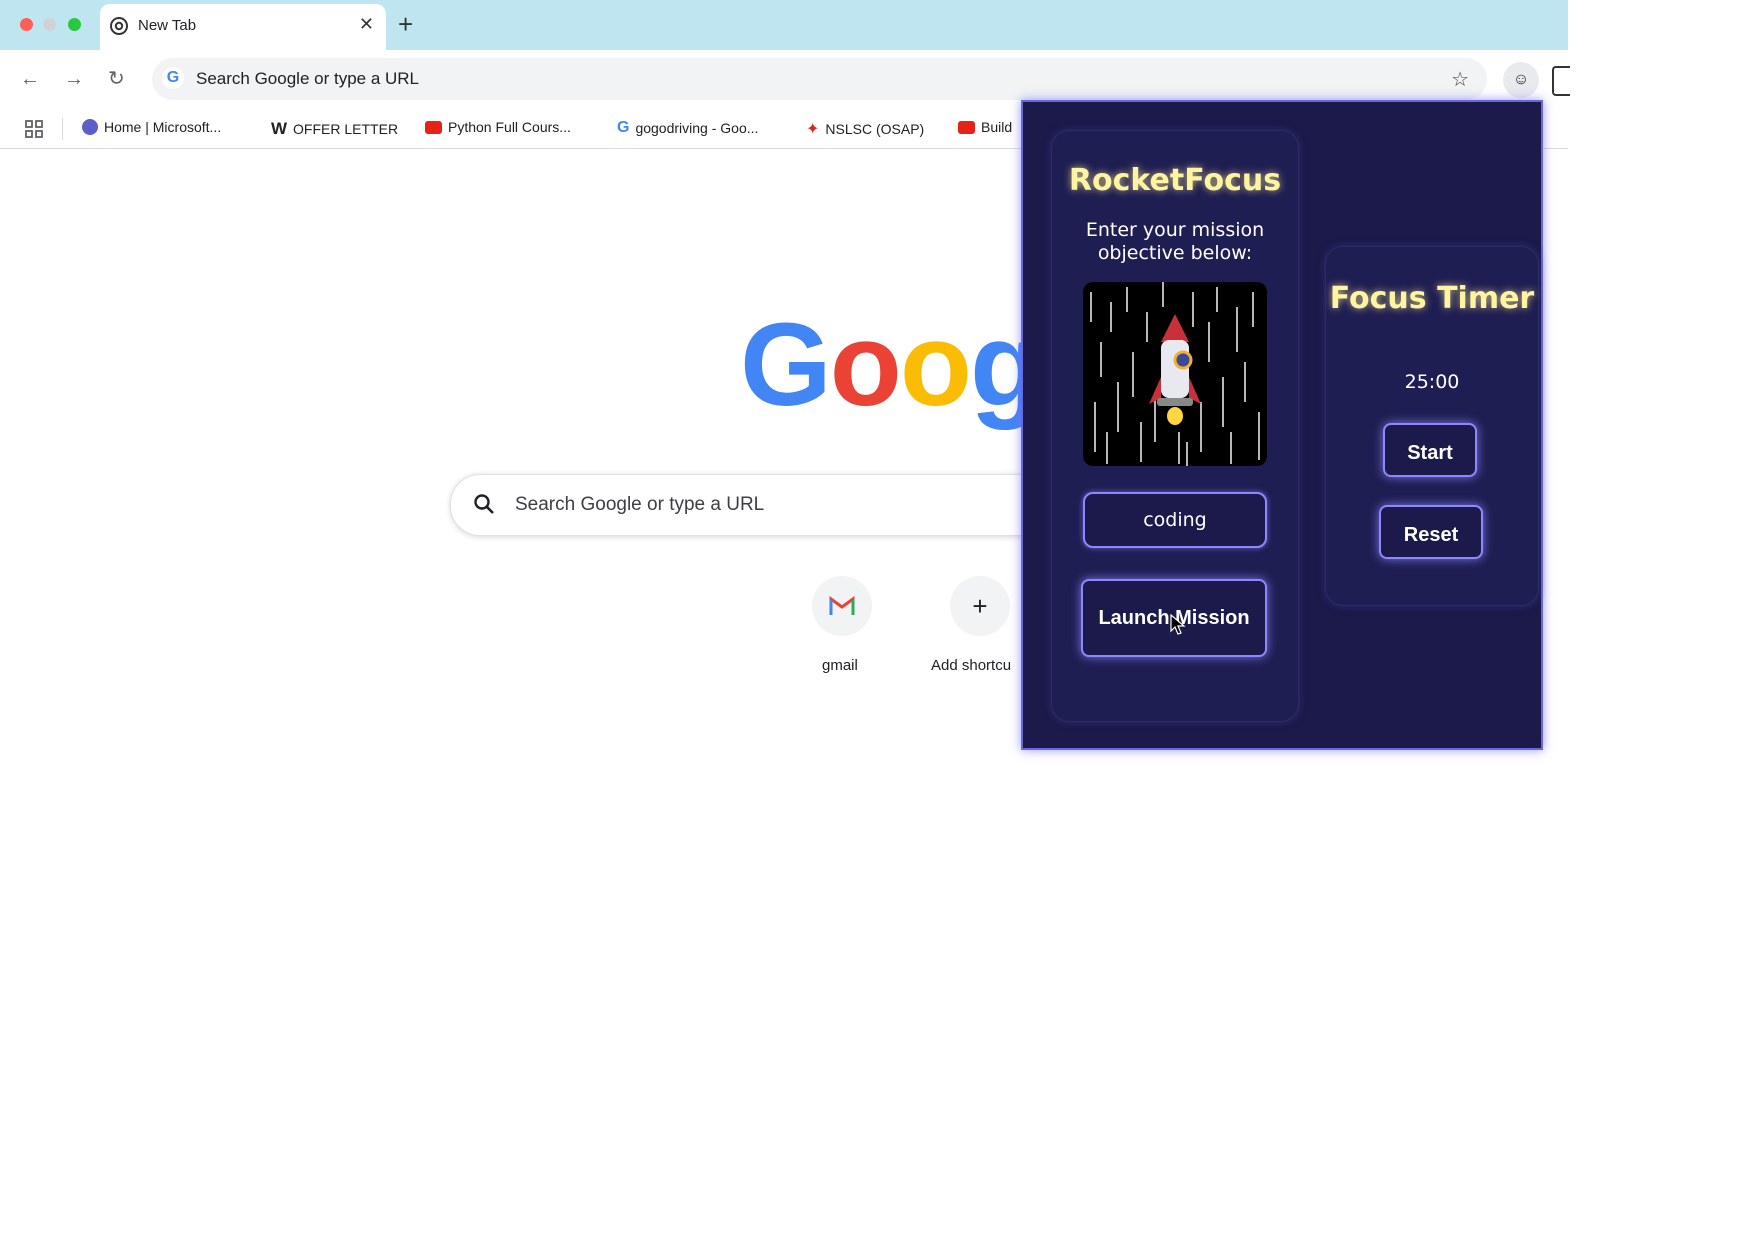 Image resolution: width=1763 pixels, height=1259 pixels. What do you see at coordinates (1521, 80) in the screenshot?
I see `profile-avatar: ☺` at bounding box center [1521, 80].